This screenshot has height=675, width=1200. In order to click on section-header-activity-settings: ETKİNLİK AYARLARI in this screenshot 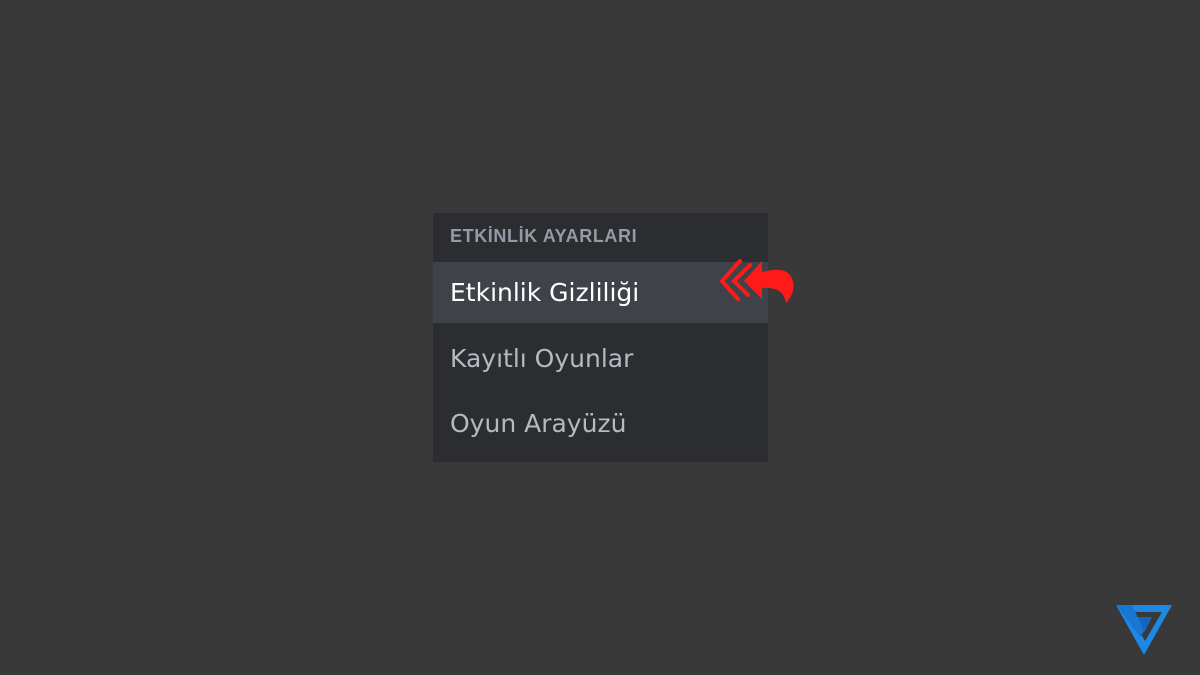, I will do `click(544, 236)`.